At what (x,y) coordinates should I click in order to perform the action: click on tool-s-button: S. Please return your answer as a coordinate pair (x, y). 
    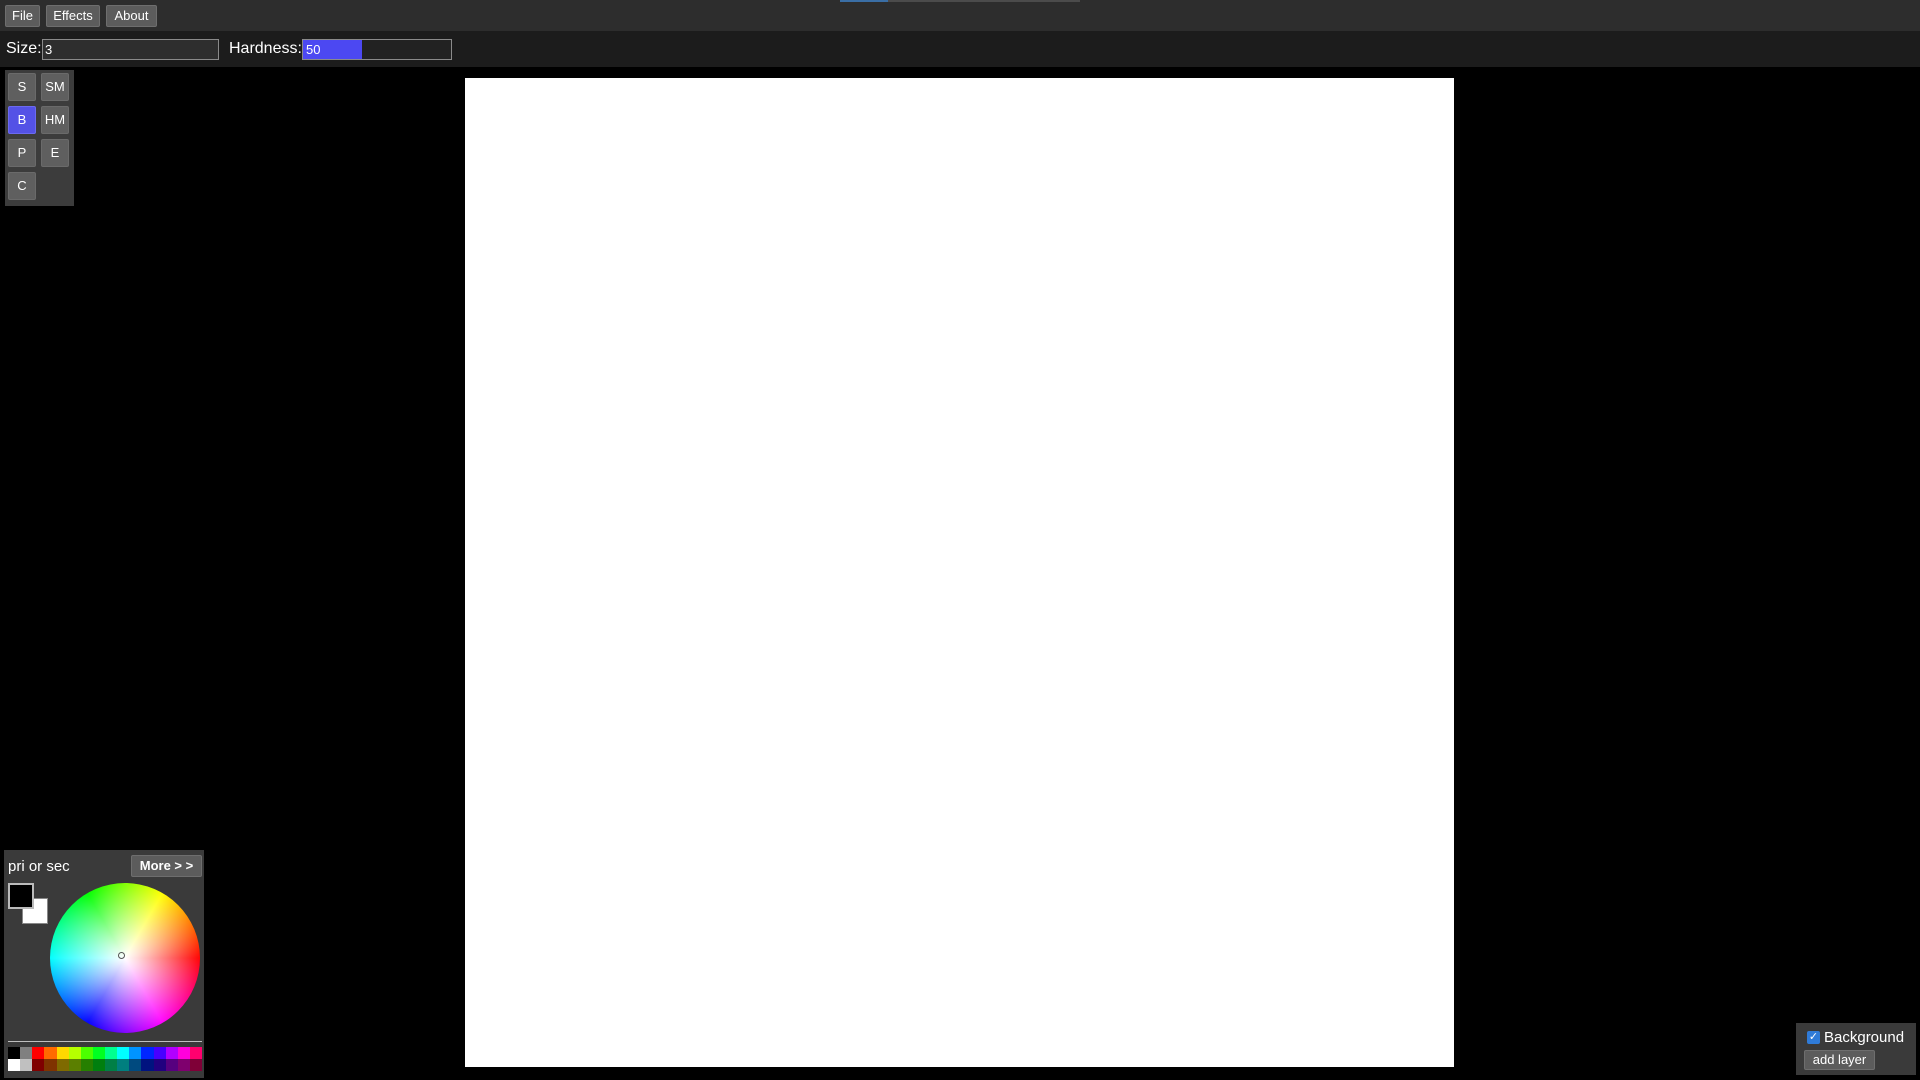
    Looking at the image, I should click on (22, 87).